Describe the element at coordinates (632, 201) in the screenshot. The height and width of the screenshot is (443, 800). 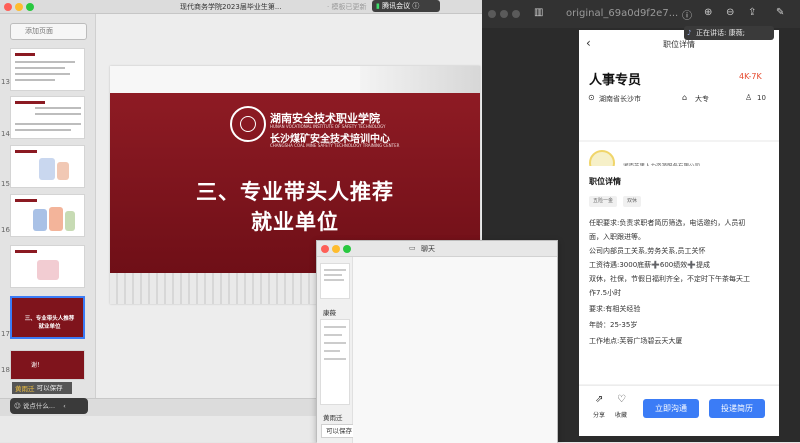
I see `benefit-tag: 双休` at that location.